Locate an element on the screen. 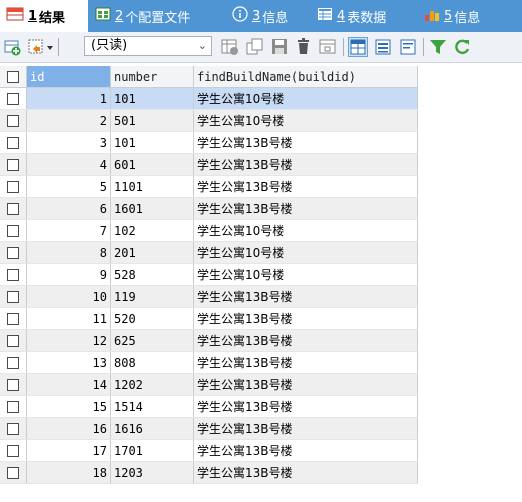 Image resolution: width=522 pixels, height=502 pixels. cell-number: 101 is located at coordinates (152, 142).